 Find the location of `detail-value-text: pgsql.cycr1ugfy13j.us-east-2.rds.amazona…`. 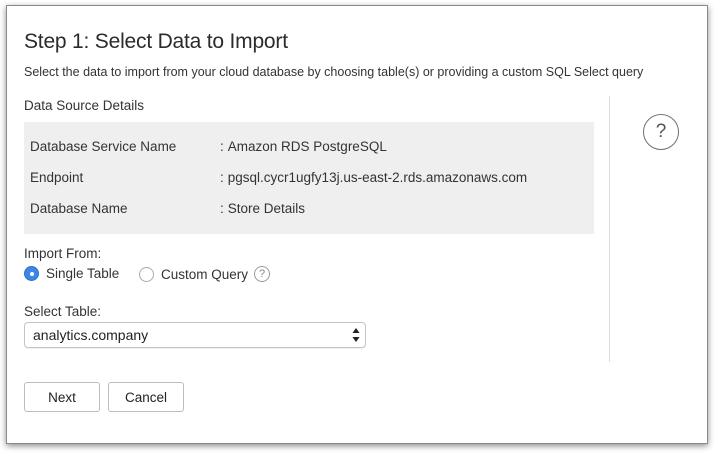

detail-value-text: pgsql.cycr1ugfy13j.us-east-2.rds.amazona… is located at coordinates (377, 177).